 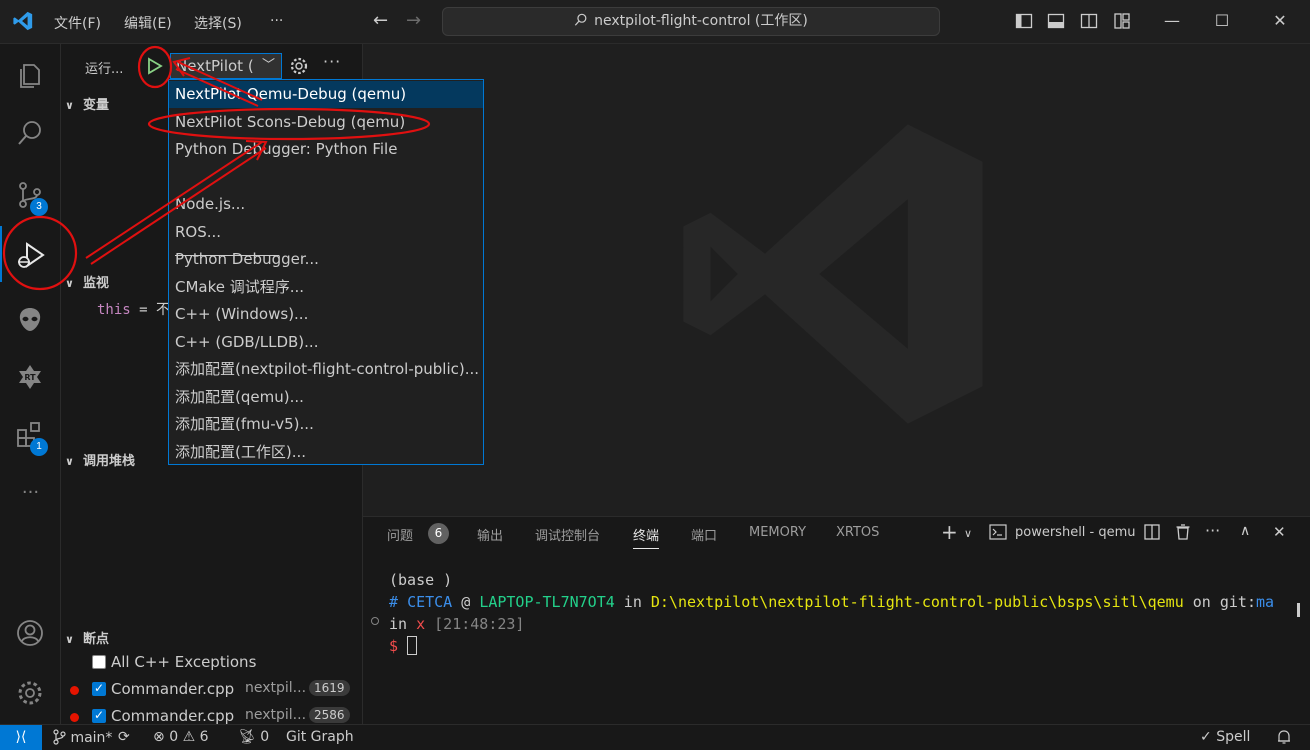 I want to click on search-button, so click(x=30, y=131).